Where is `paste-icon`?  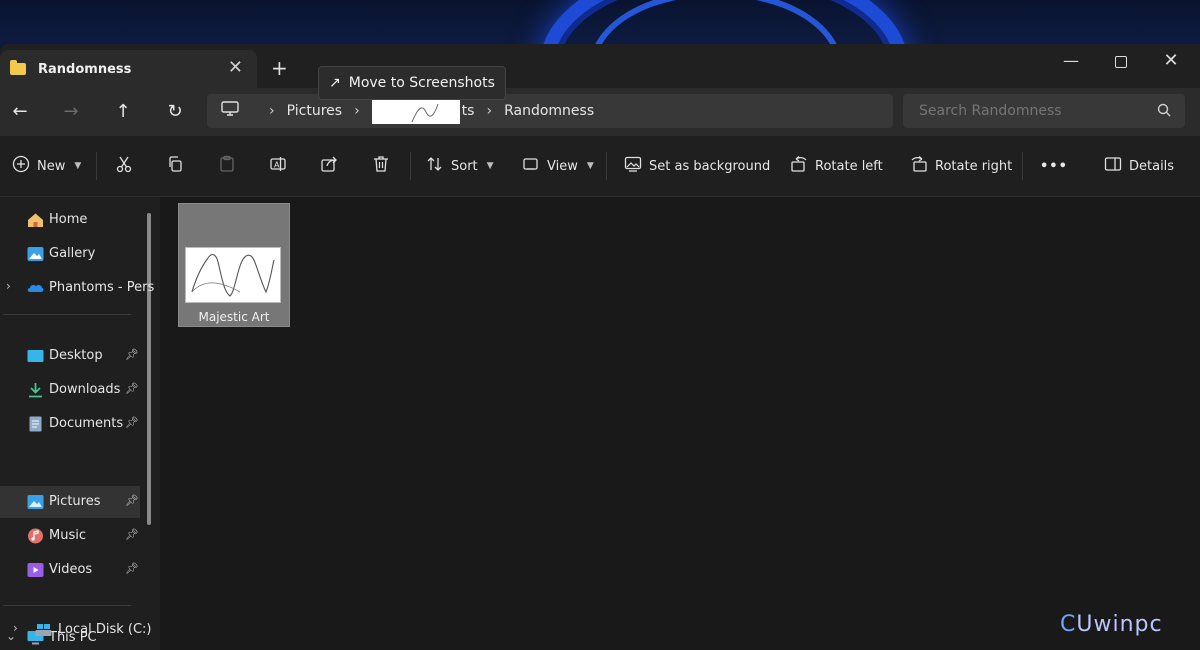 paste-icon is located at coordinates (227, 166).